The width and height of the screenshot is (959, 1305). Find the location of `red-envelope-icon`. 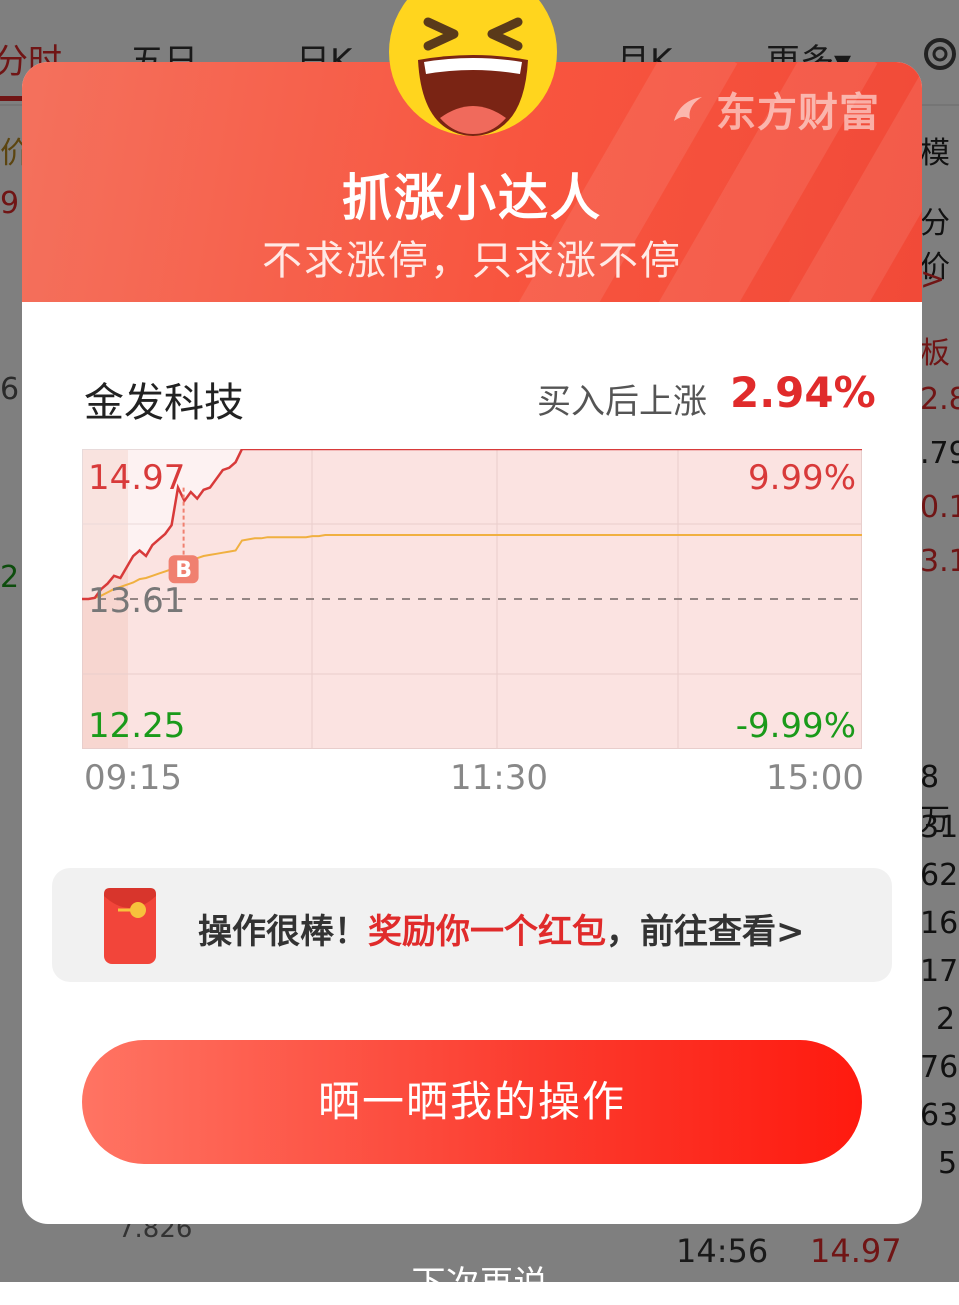

red-envelope-icon is located at coordinates (130, 926).